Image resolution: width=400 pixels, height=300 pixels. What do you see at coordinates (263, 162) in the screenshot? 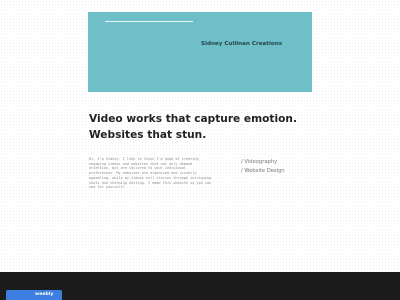
I see `service-link-videography: / Videography` at bounding box center [263, 162].